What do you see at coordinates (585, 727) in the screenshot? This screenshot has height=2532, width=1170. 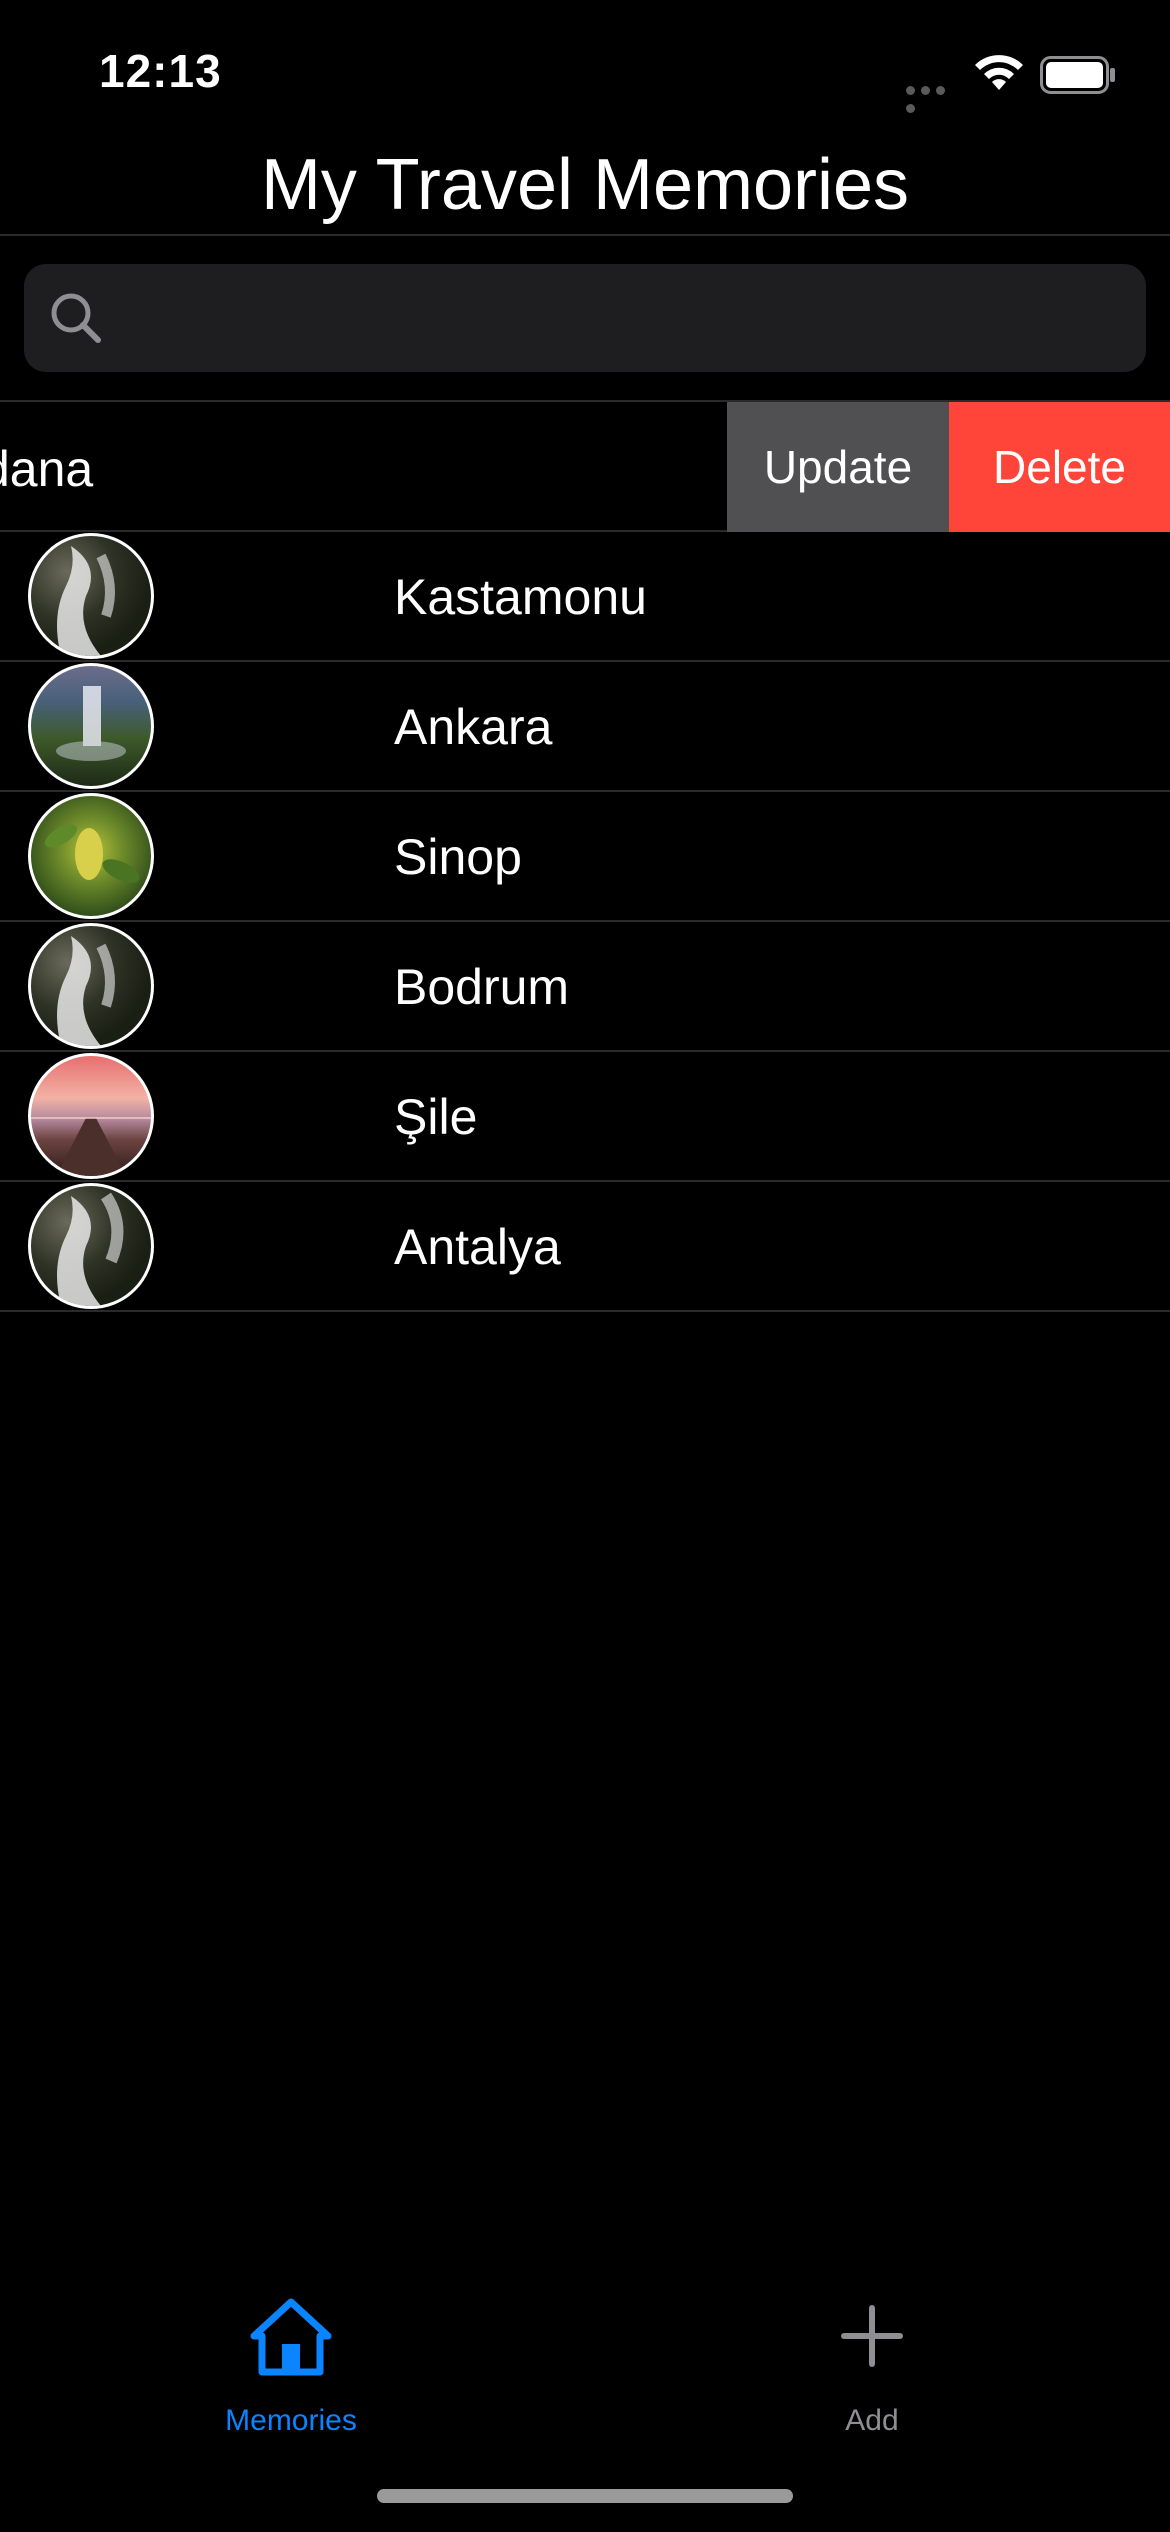 I see `list-item: Ankara` at bounding box center [585, 727].